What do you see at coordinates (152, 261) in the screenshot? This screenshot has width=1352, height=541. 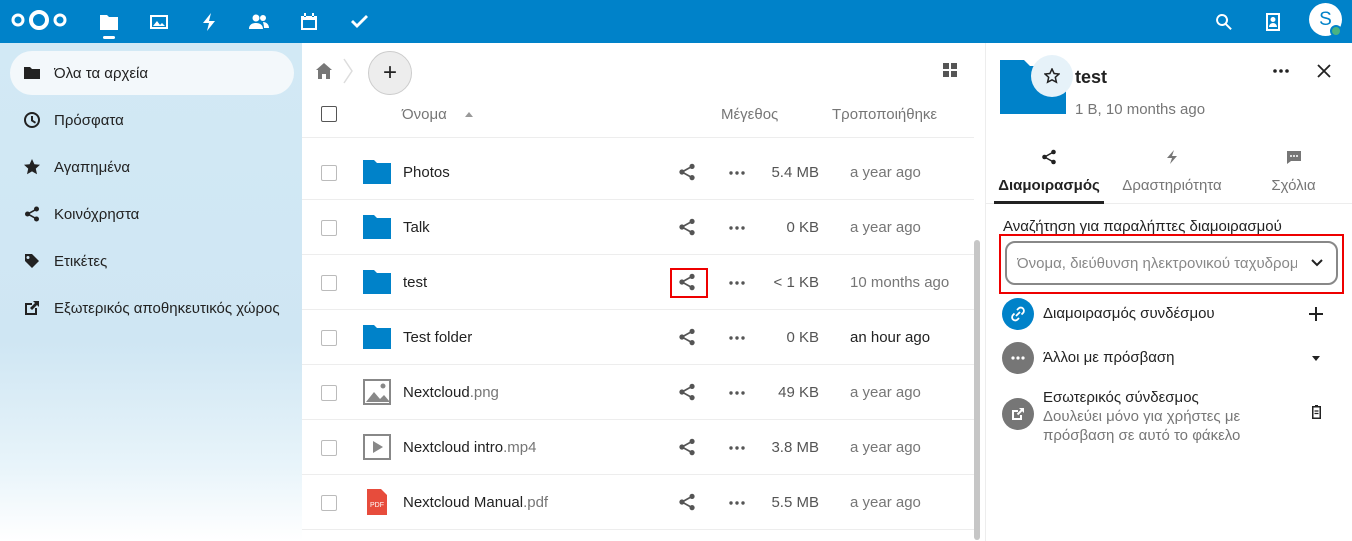 I see `nav-item-tags: Ετικέτες` at bounding box center [152, 261].